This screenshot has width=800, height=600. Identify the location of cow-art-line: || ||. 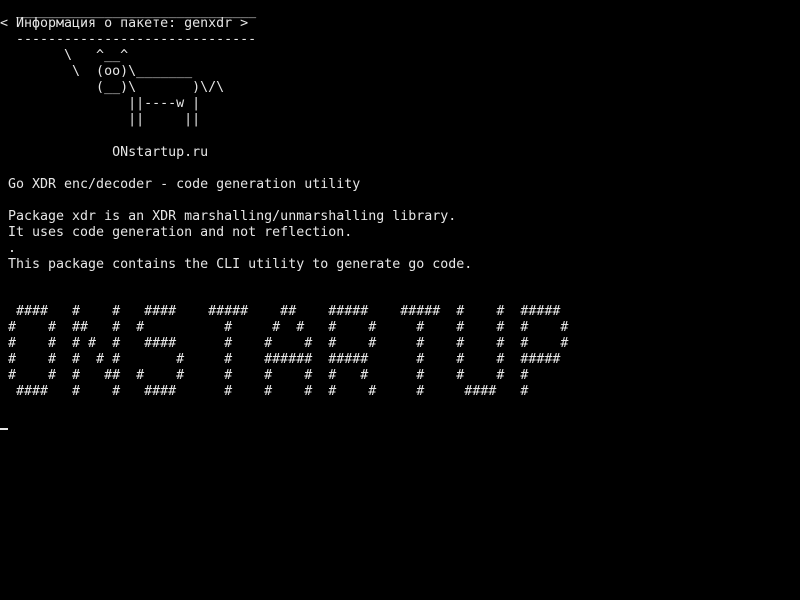
(104, 119).